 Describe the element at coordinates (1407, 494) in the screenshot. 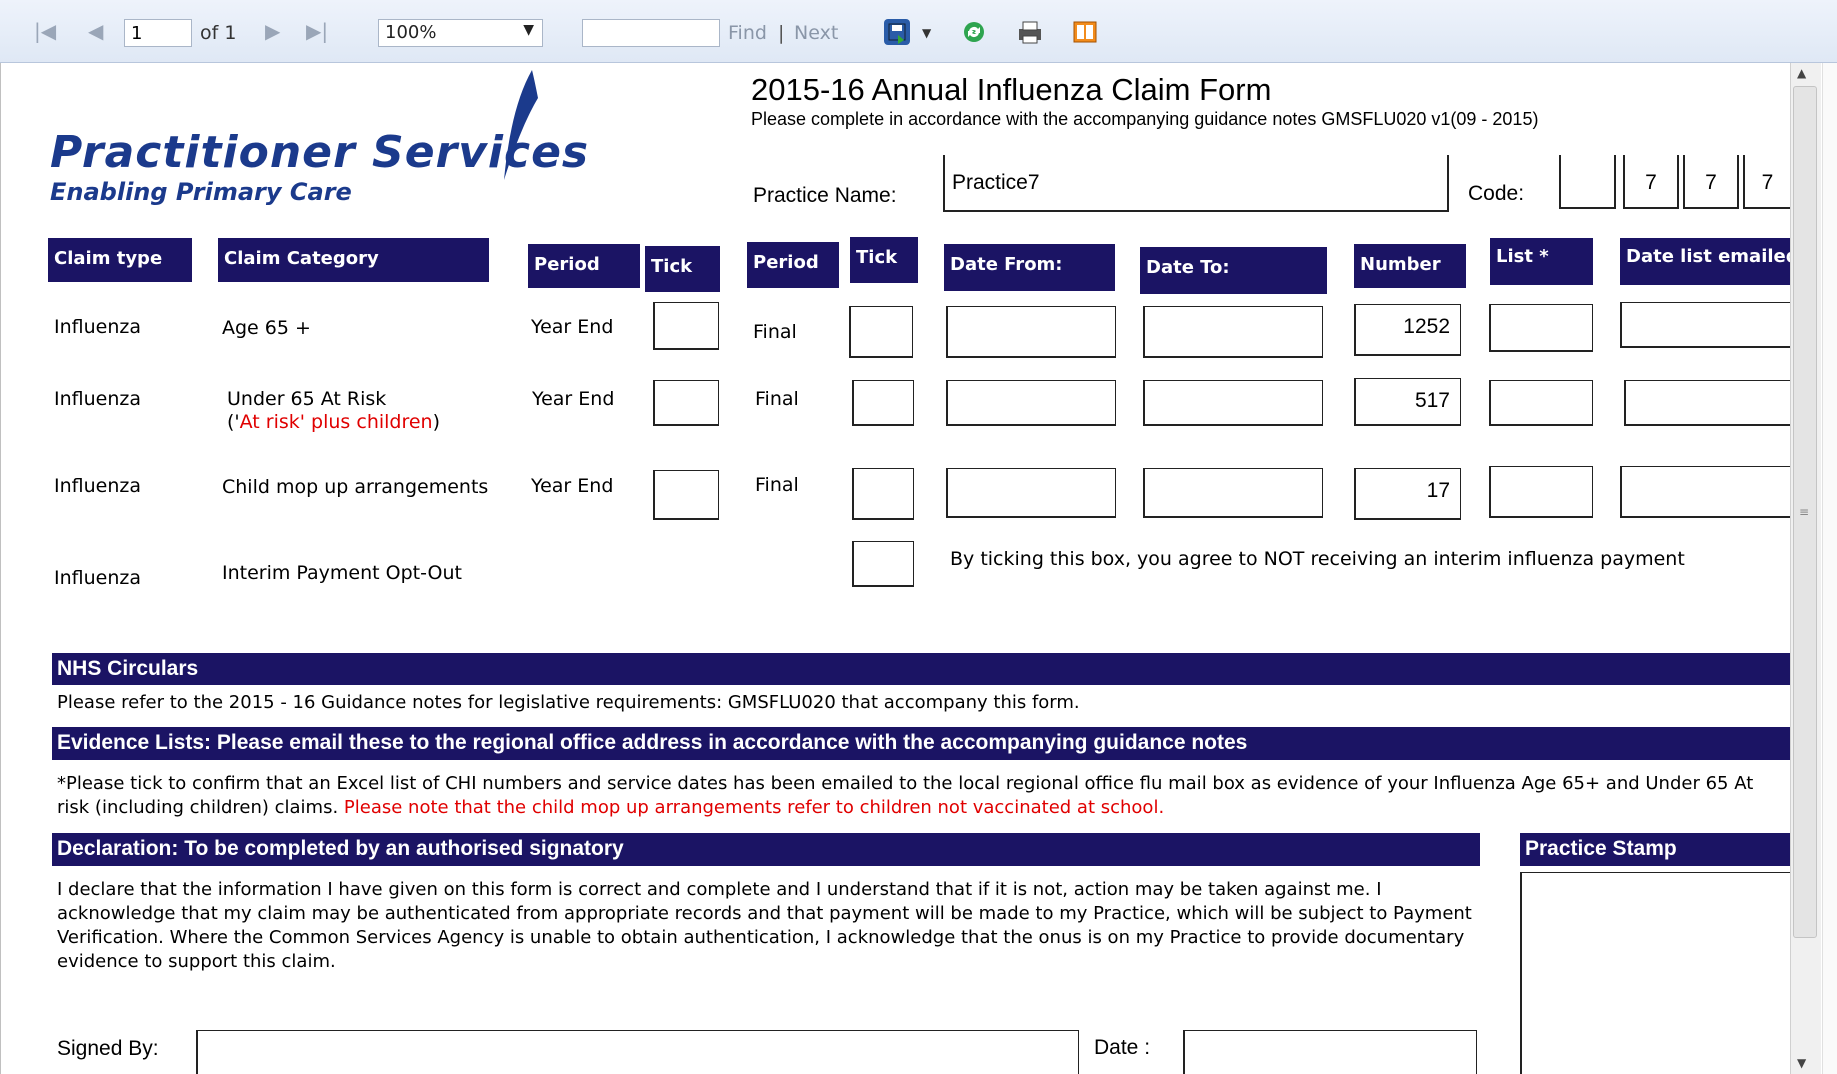

I see `number-field: 17` at that location.